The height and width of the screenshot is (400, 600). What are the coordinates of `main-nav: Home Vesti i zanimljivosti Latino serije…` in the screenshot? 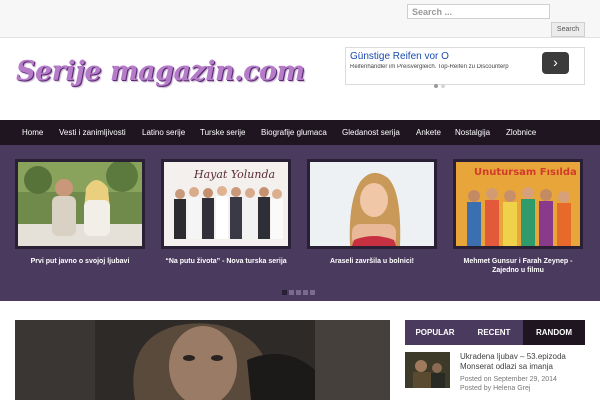 It's located at (300, 132).